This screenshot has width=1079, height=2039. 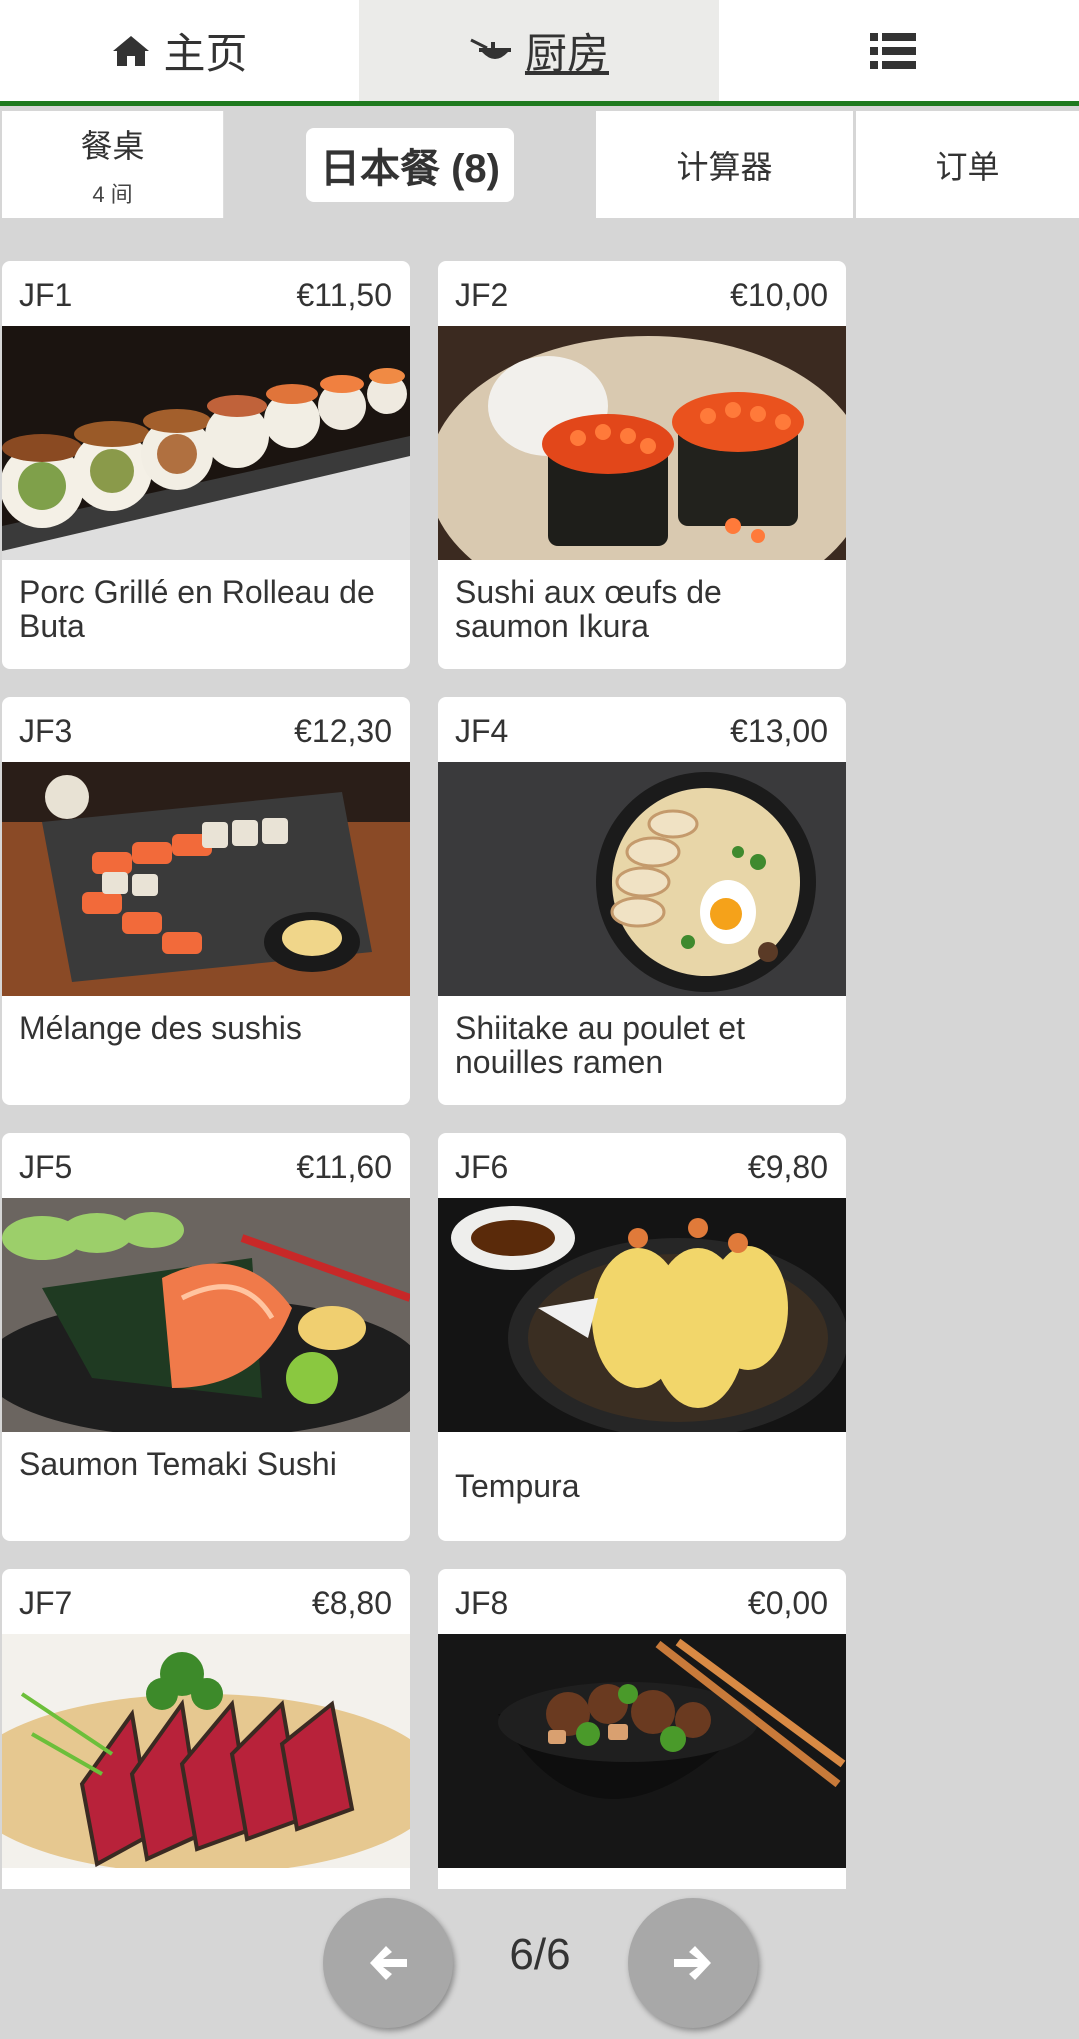 I want to click on product-card: JF8 €0,00, so click(x=642, y=1729).